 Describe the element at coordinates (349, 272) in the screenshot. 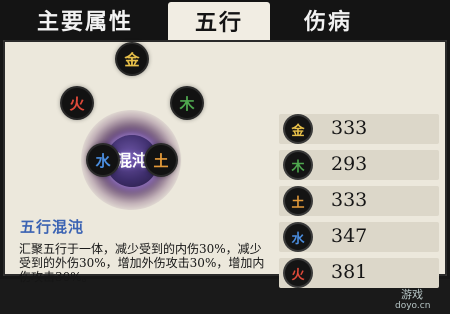

I see `stat-value: 381` at that location.